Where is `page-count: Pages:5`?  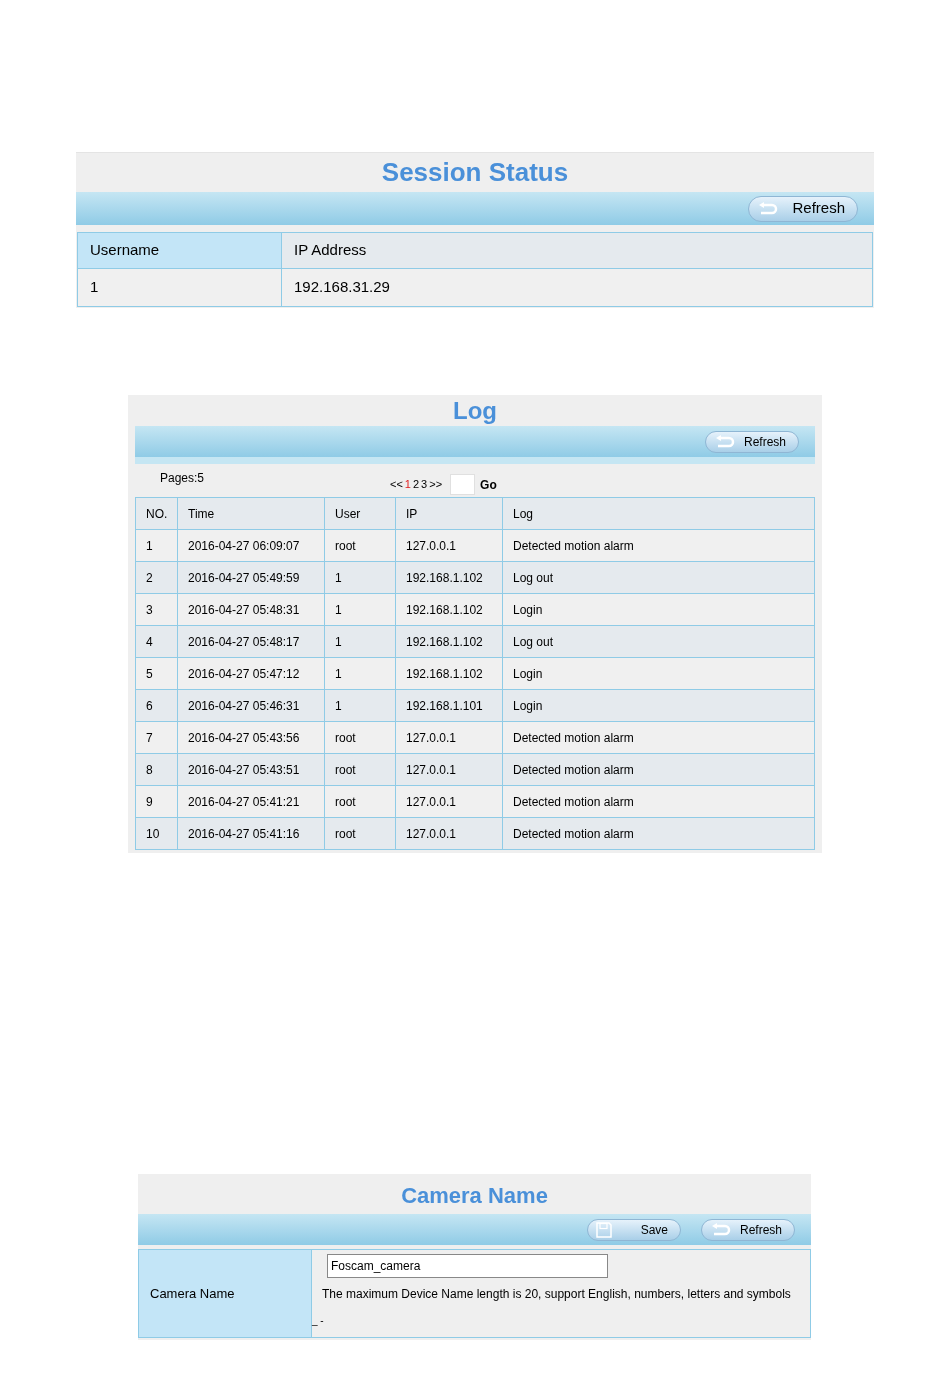 page-count: Pages:5 is located at coordinates (183, 478).